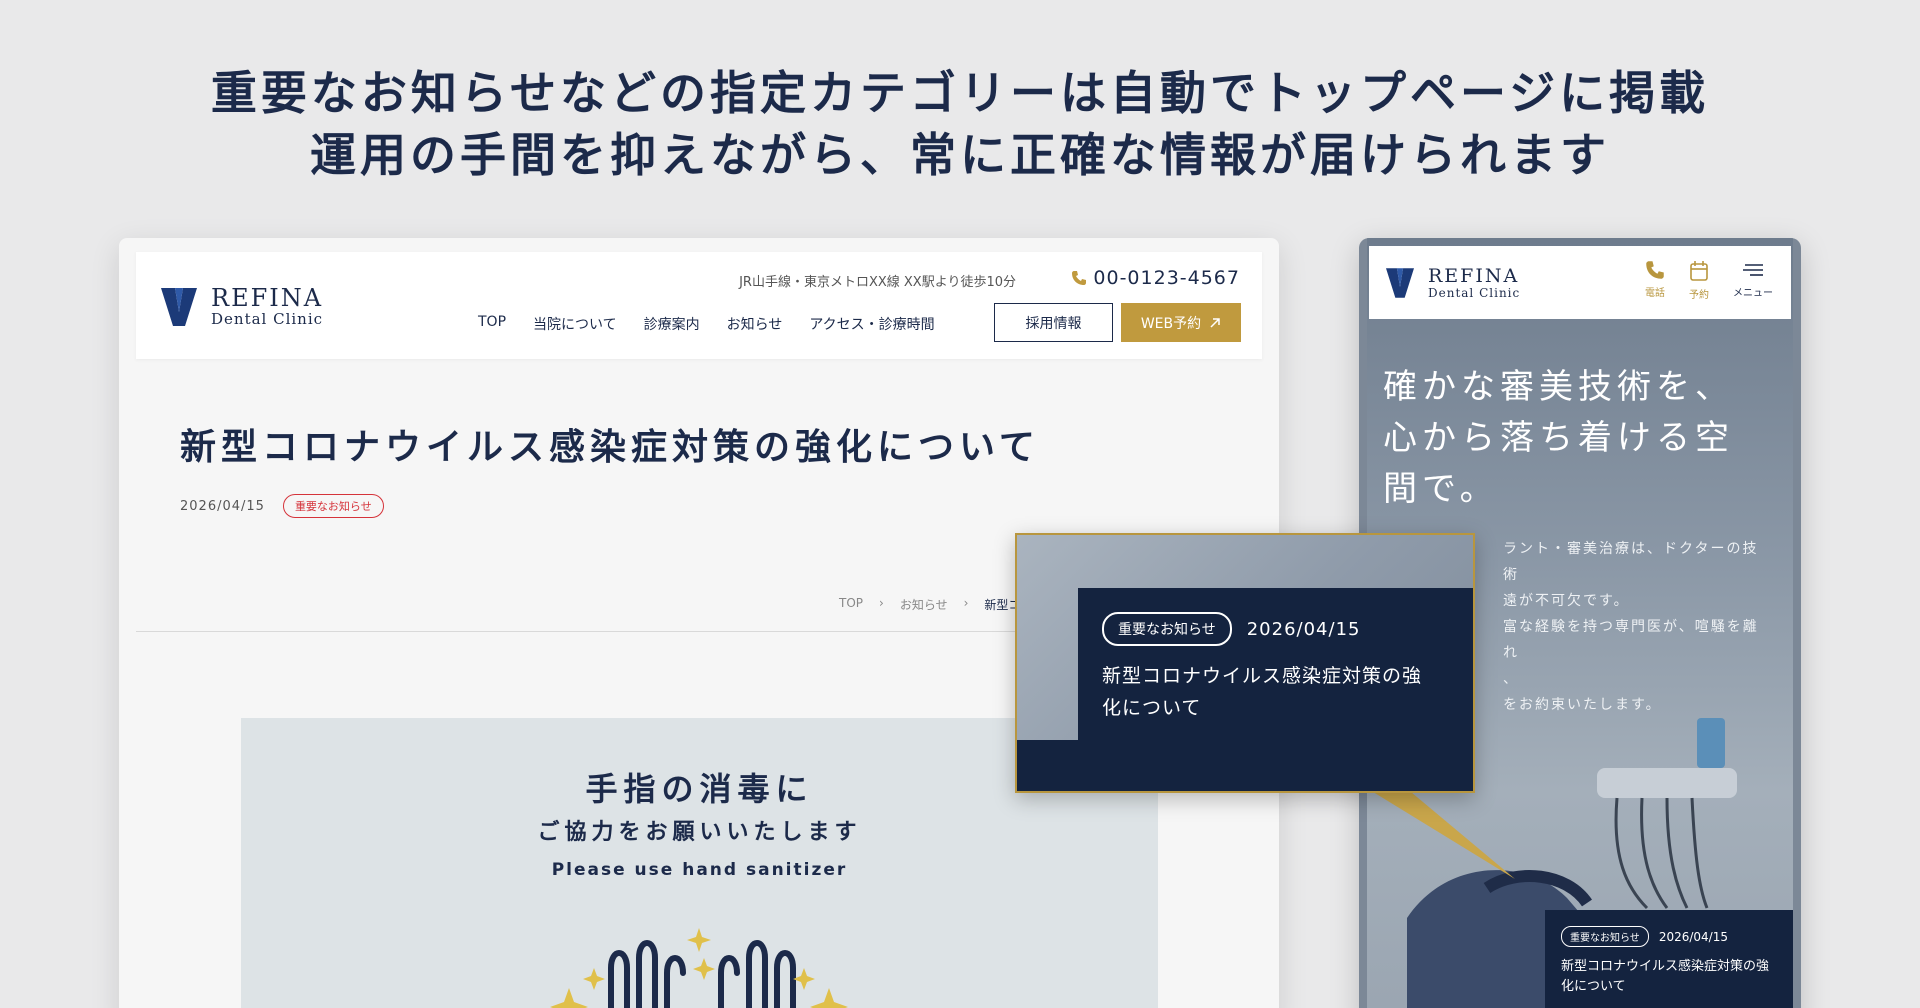  I want to click on nav-services: 診療案内, so click(672, 324).